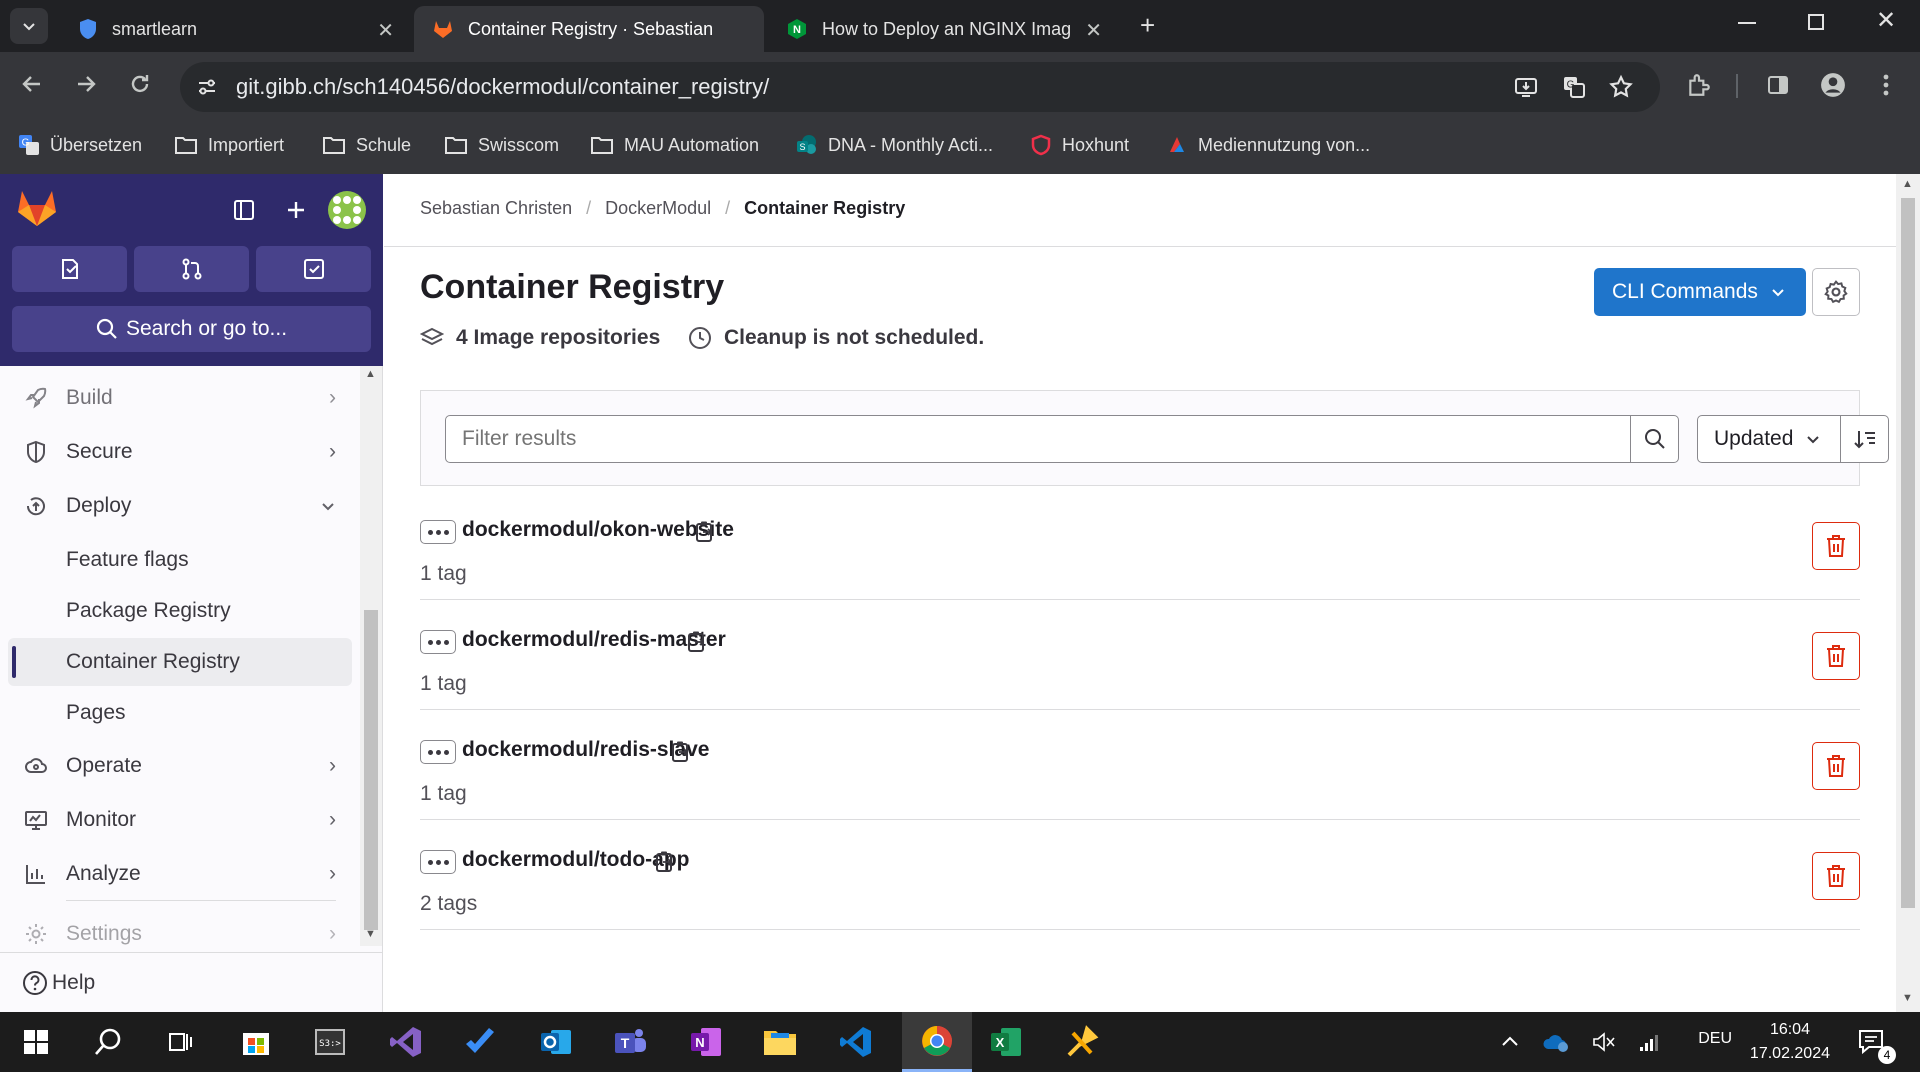 The width and height of the screenshot is (1920, 1072). What do you see at coordinates (1865, 439) in the screenshot?
I see `sort-direction-button` at bounding box center [1865, 439].